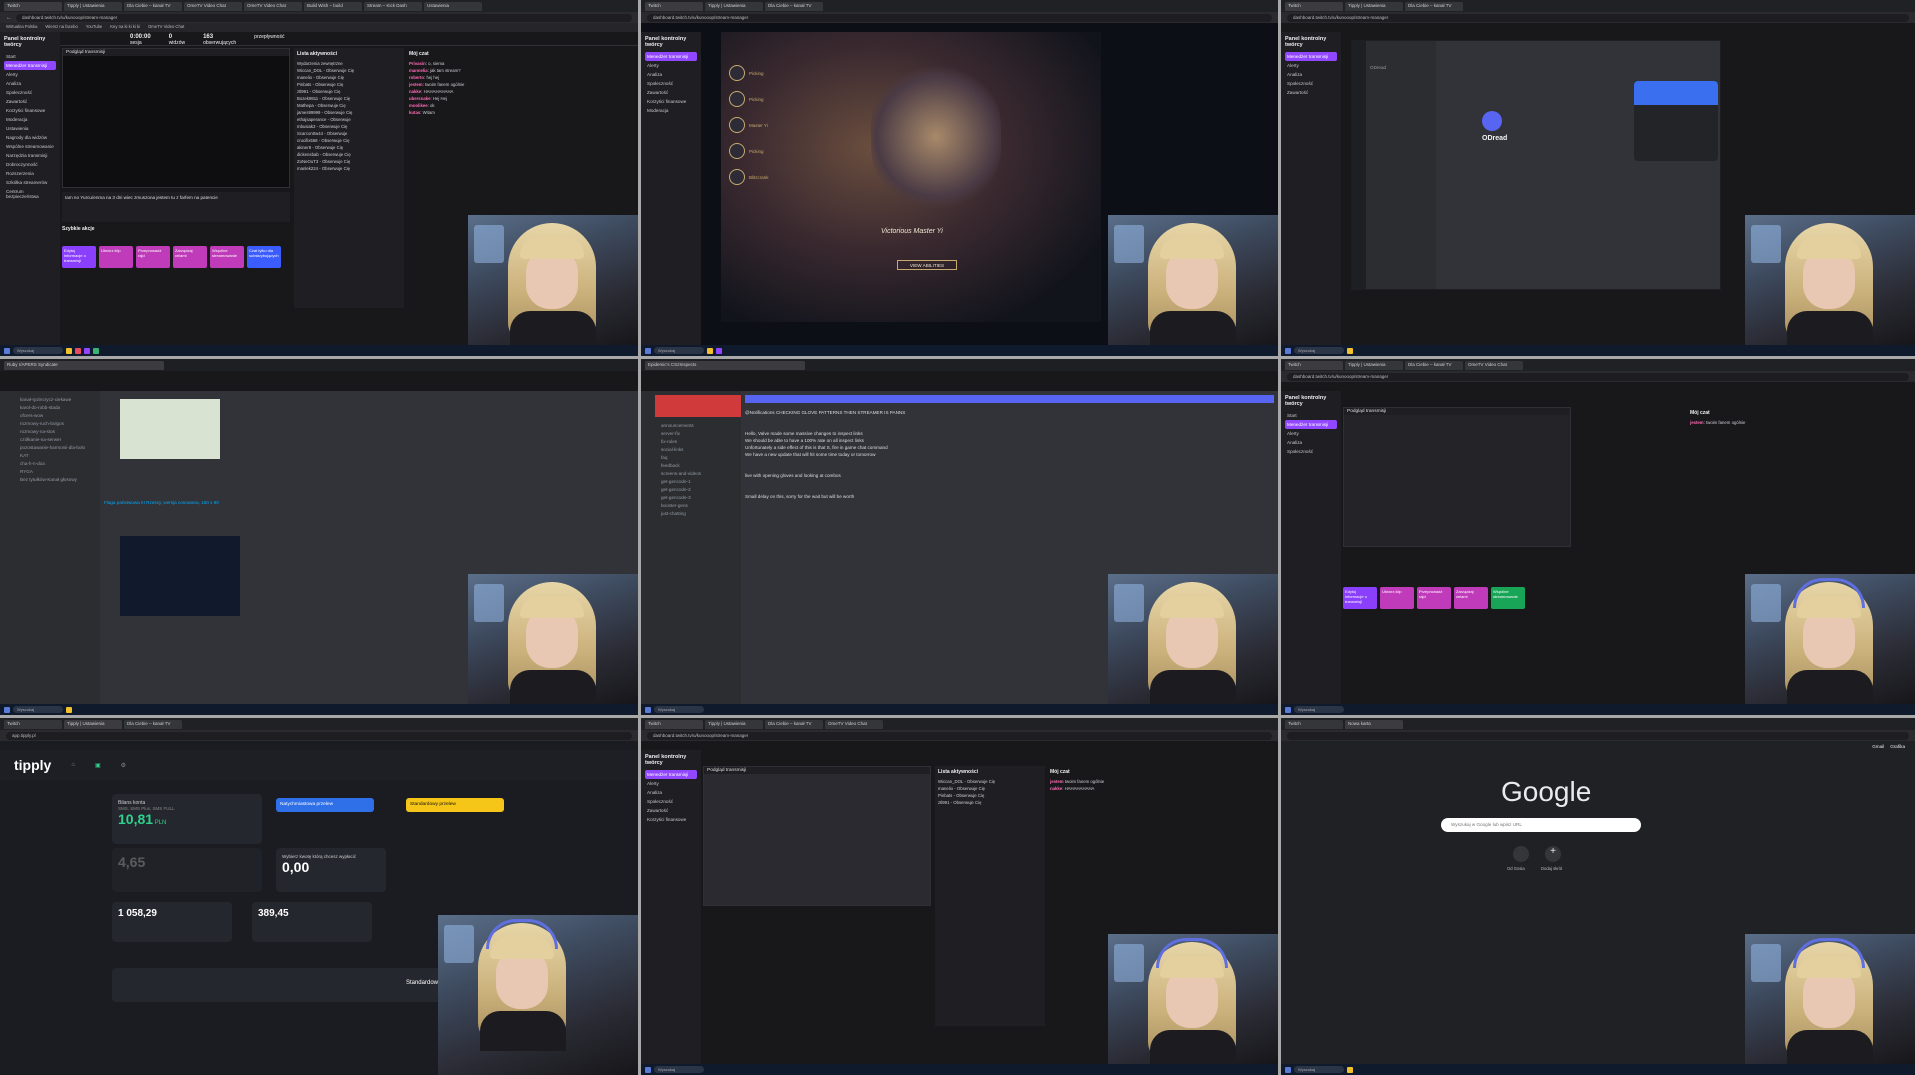 The height and width of the screenshot is (1075, 1915). What do you see at coordinates (455, 805) in the screenshot?
I see `standard-transfer-button: Standardowy przelew` at bounding box center [455, 805].